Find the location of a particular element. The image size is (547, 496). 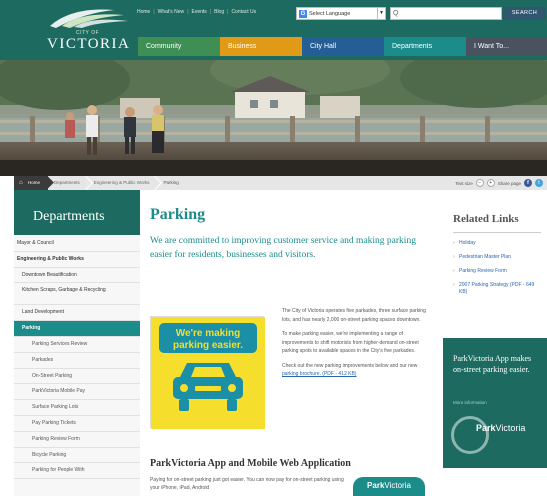

promo-graphic: We're making parking easier. is located at coordinates (207, 372).